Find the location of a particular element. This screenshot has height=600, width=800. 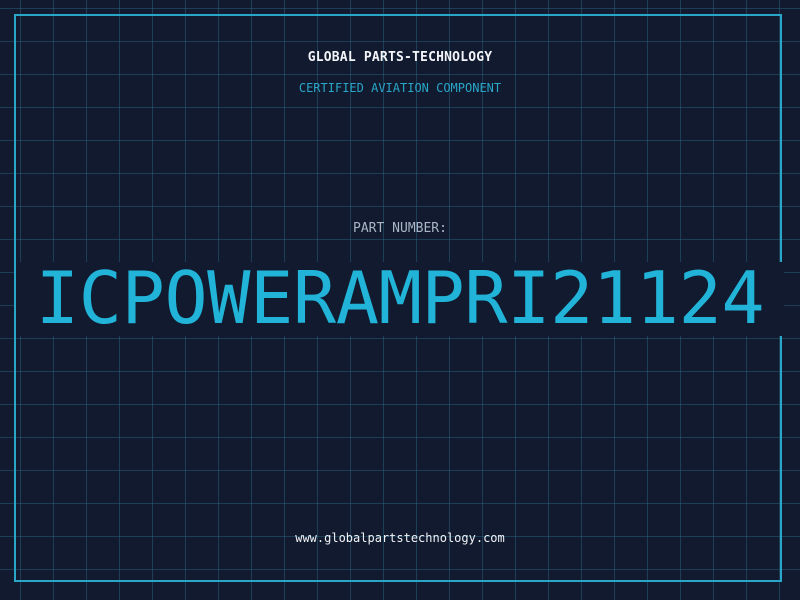

company-name: GLOBAL PARTS-TECHNOLOGY is located at coordinates (400, 57).